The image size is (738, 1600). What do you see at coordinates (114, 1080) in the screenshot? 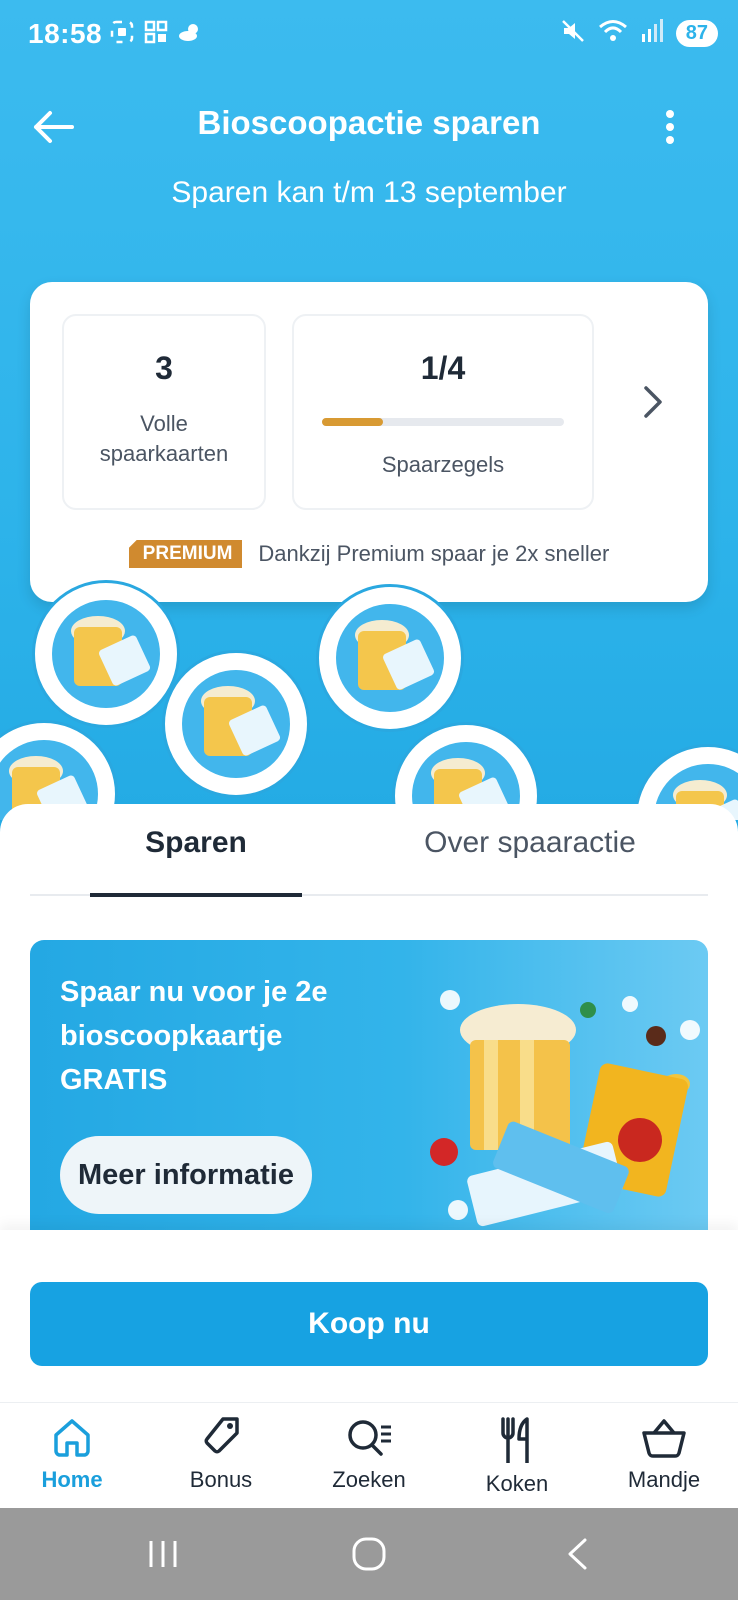
I see `promo-line-3: GRATIS` at bounding box center [114, 1080].